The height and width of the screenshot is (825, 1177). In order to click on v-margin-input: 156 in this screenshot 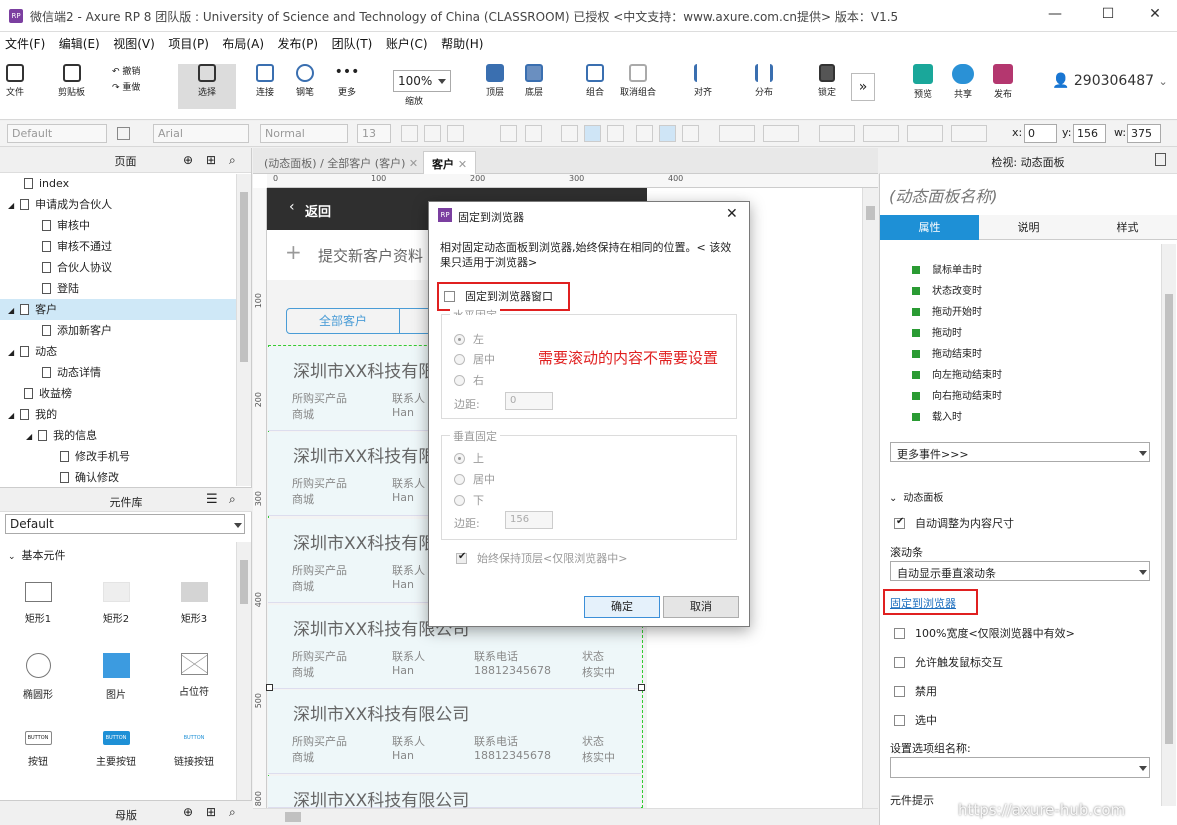, I will do `click(529, 520)`.